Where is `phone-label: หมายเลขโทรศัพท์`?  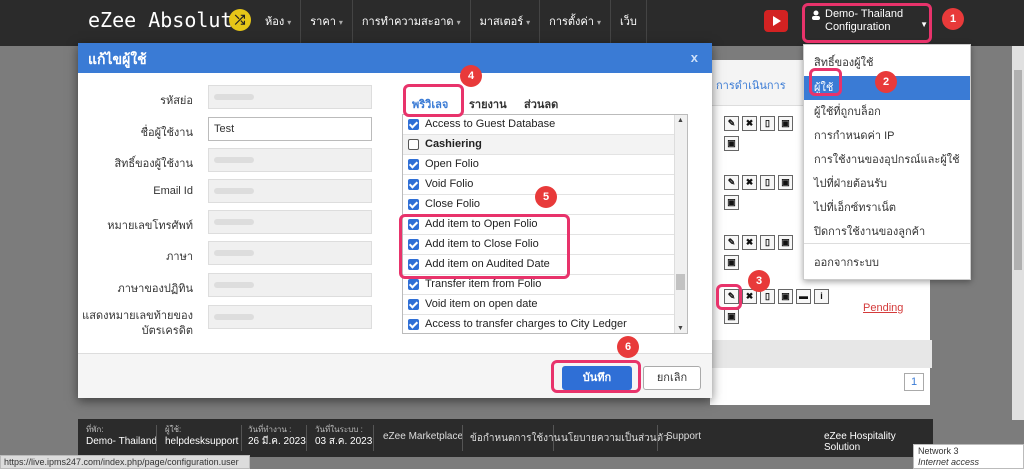
phone-label: หมายเลขโทรศัพท์ is located at coordinates (150, 226).